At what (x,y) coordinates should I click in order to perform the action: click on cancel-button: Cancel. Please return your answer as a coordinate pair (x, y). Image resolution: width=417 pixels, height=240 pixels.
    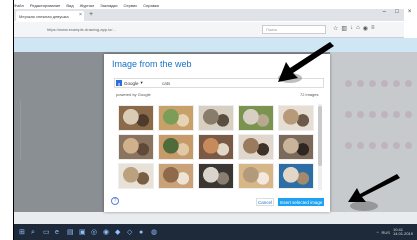
    Looking at the image, I should click on (265, 202).